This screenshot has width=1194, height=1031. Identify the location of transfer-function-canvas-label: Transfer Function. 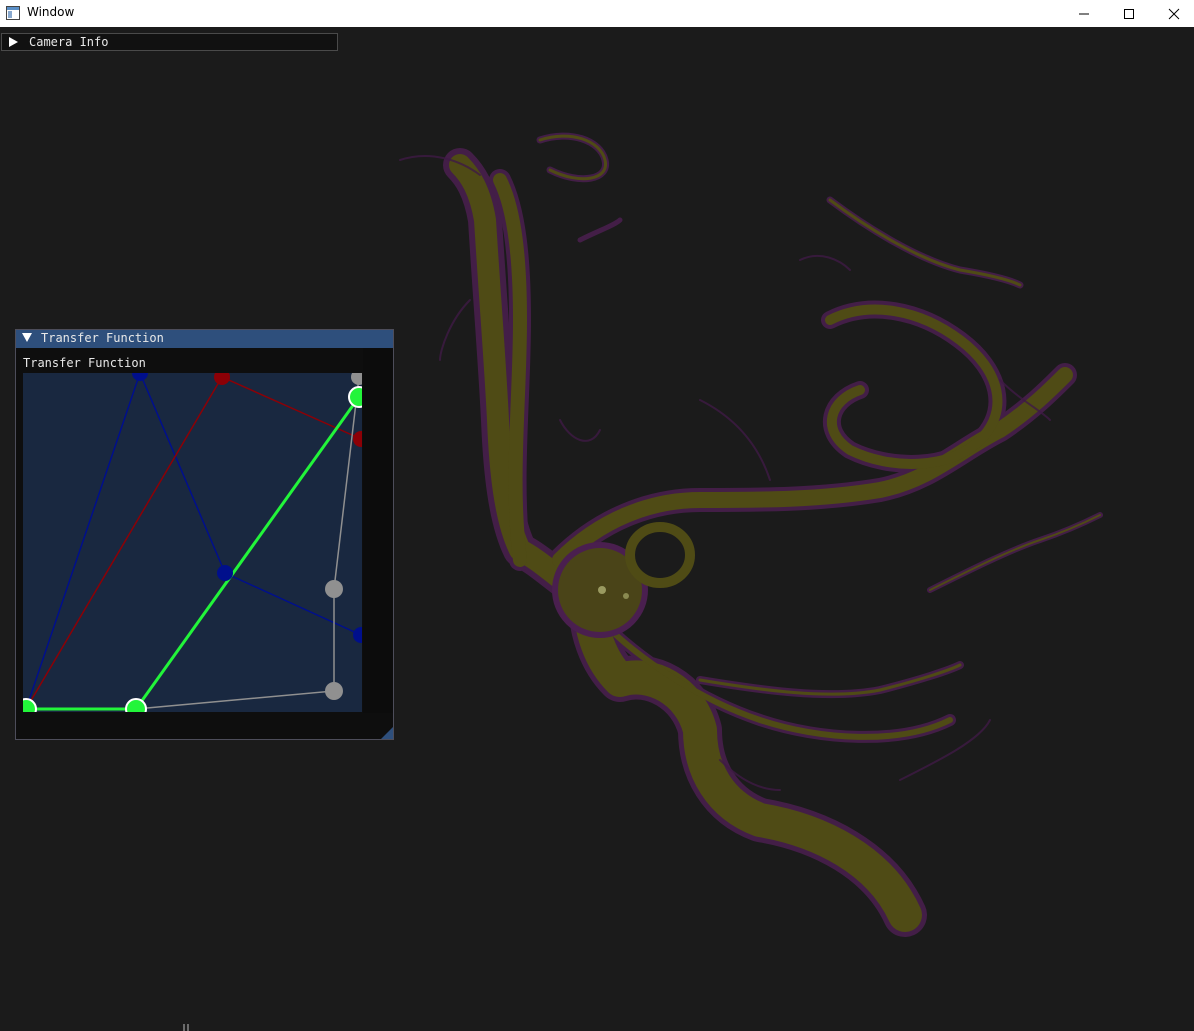
(84, 363).